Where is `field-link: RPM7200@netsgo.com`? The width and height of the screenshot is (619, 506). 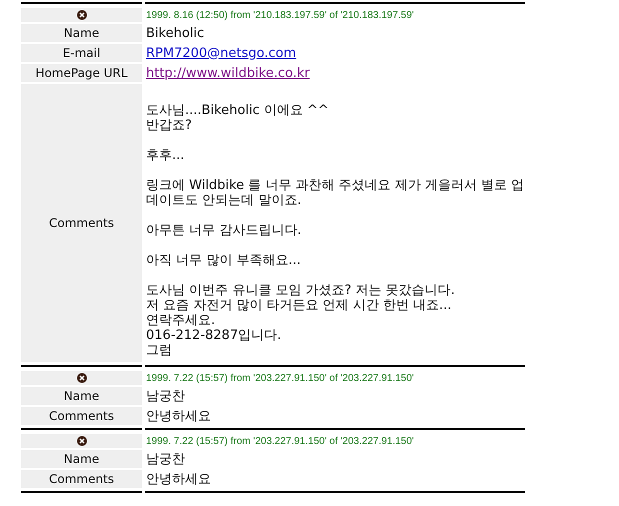 field-link: RPM7200@netsgo.com is located at coordinates (221, 53).